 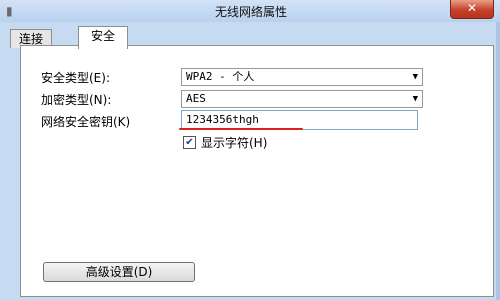 I want to click on security-type-value: WPA2 - 个人, so click(x=220, y=76).